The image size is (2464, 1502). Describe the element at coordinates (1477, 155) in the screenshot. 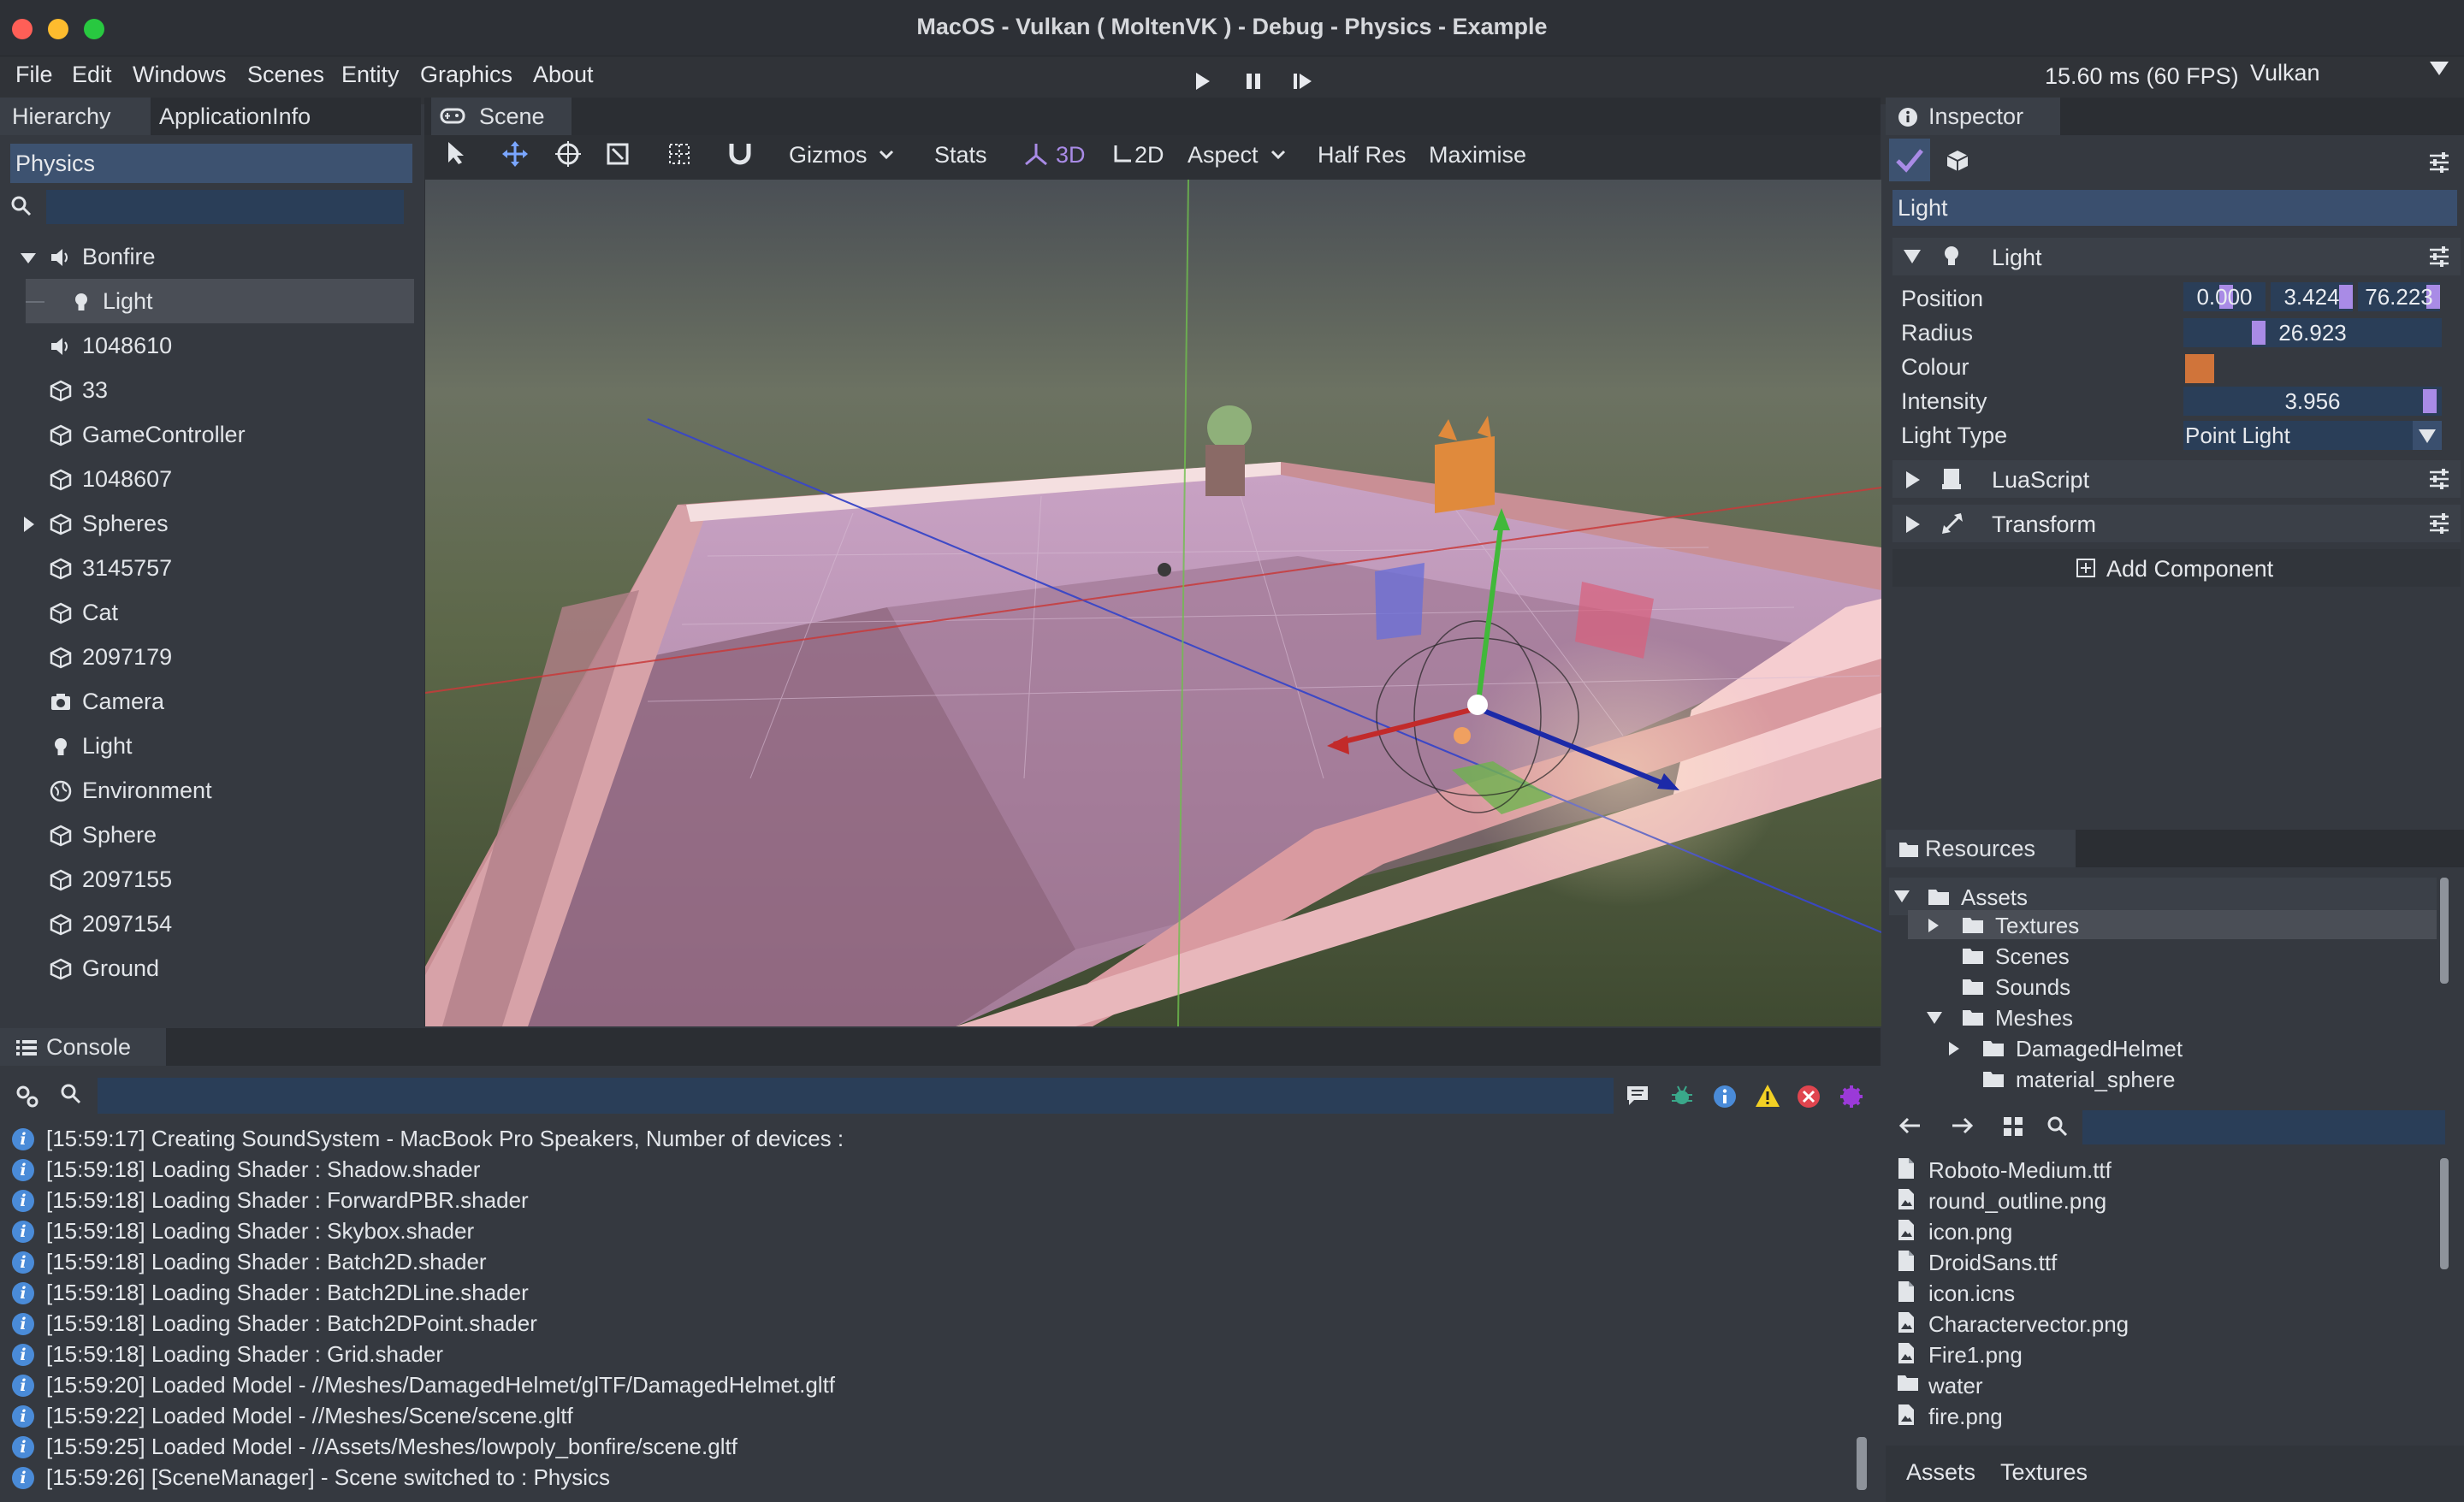

I see `maximise-button: Maximise` at that location.